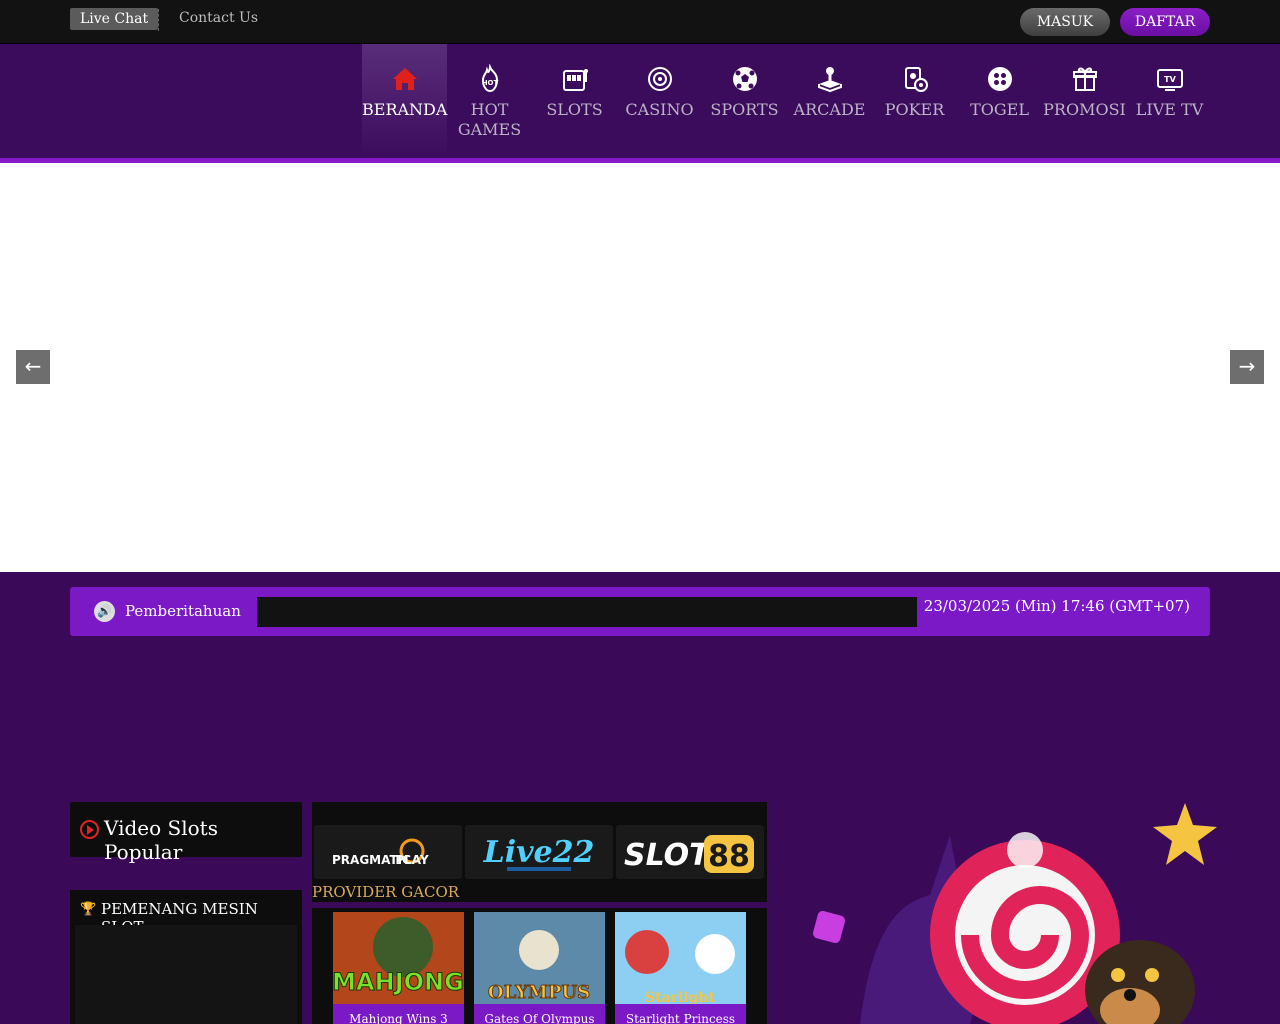 This screenshot has height=1024, width=1280. Describe the element at coordinates (405, 109) in the screenshot. I see `nav-label: BERANDA` at that location.